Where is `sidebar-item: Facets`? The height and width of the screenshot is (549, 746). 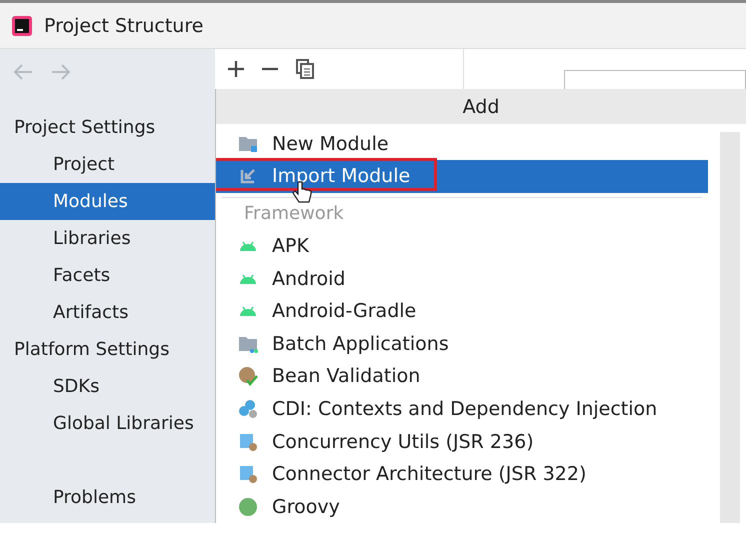 sidebar-item: Facets is located at coordinates (107, 275).